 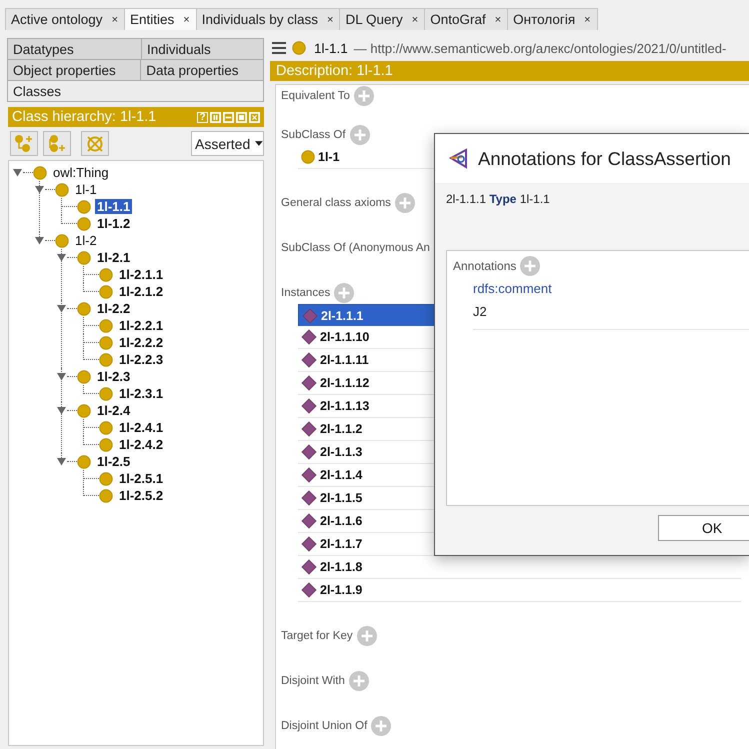 What do you see at coordinates (202, 70) in the screenshot?
I see `entity-tab: Data properties` at bounding box center [202, 70].